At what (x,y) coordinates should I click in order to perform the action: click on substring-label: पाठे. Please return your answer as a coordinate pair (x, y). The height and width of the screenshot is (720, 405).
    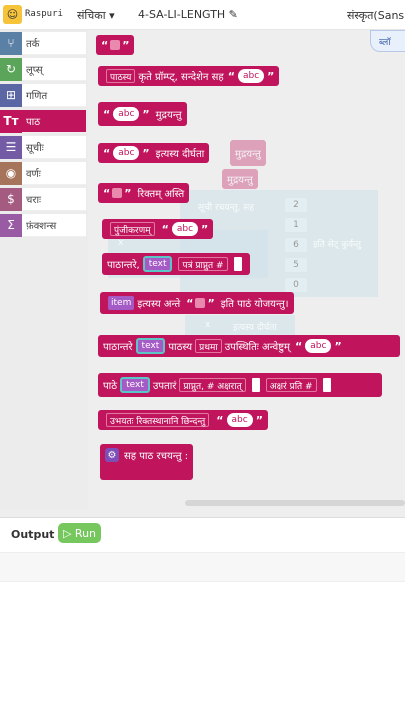
    Looking at the image, I should click on (110, 386).